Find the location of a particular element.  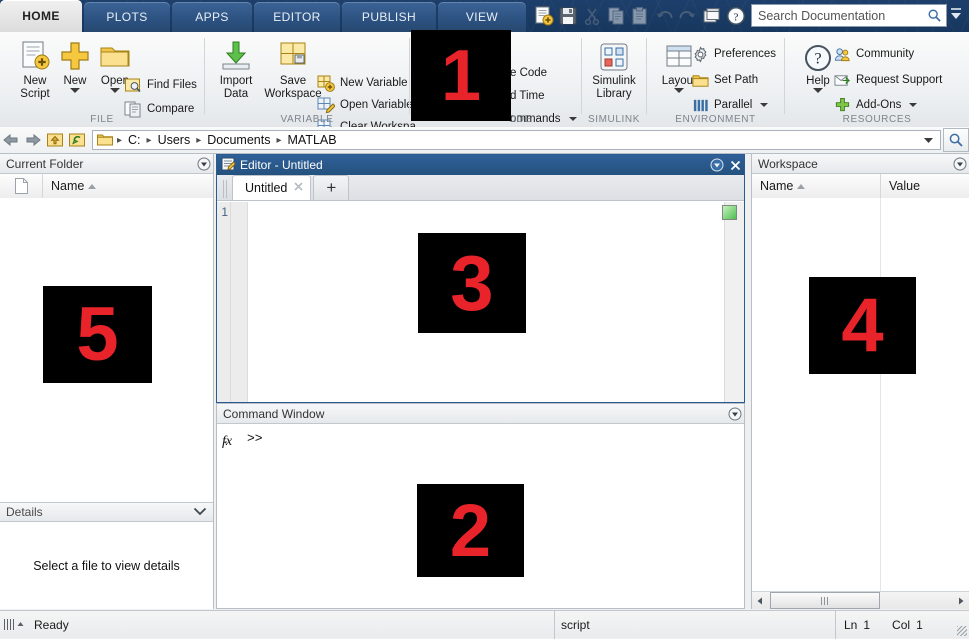

copy-icon is located at coordinates (616, 16).